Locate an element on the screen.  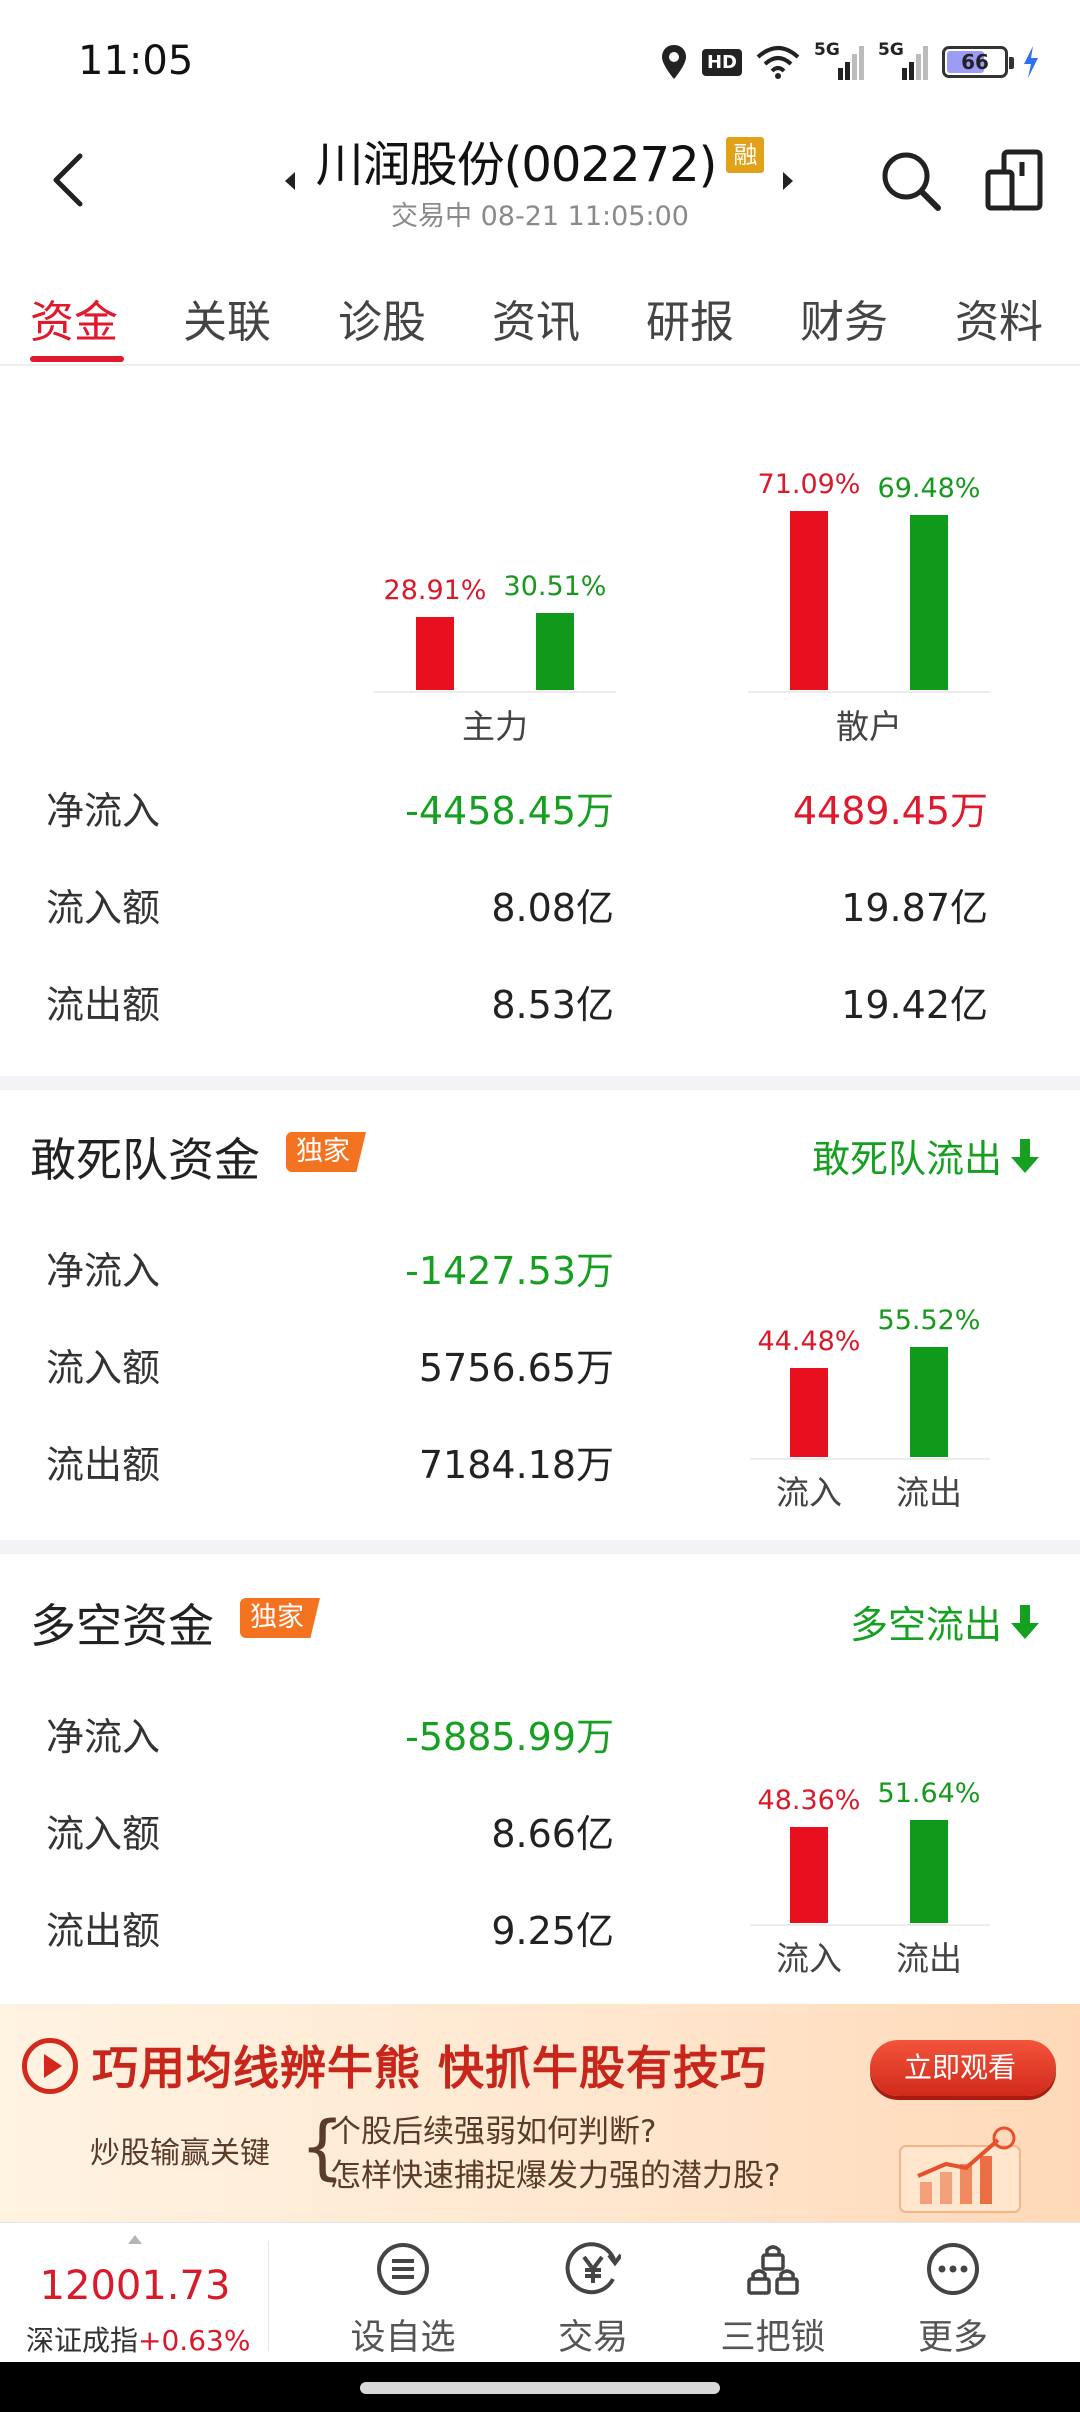
stock-title: 川润股份(002272) is located at coordinates (516, 165).